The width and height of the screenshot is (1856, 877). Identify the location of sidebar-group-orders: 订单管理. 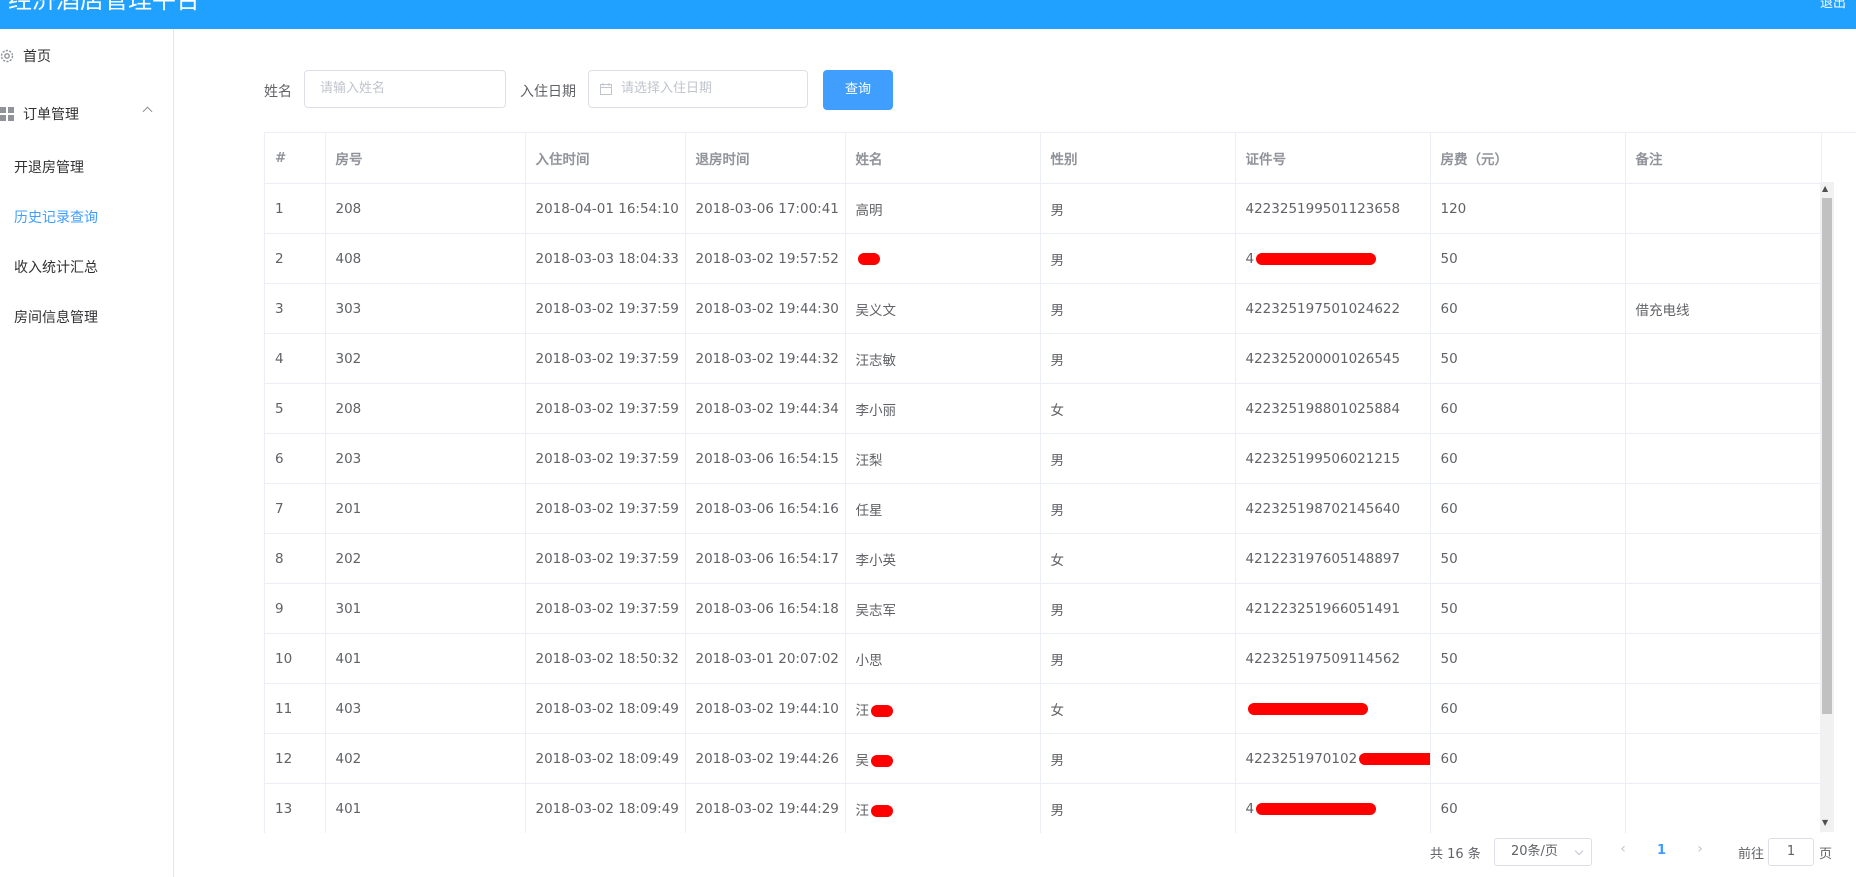
(86, 114).